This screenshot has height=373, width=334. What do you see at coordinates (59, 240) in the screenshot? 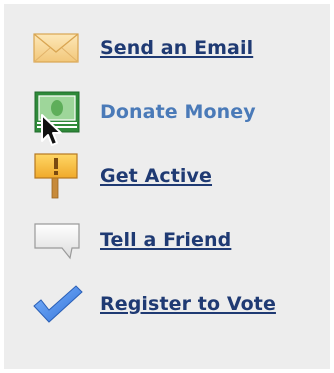
I see `speech-bubble-icon` at bounding box center [59, 240].